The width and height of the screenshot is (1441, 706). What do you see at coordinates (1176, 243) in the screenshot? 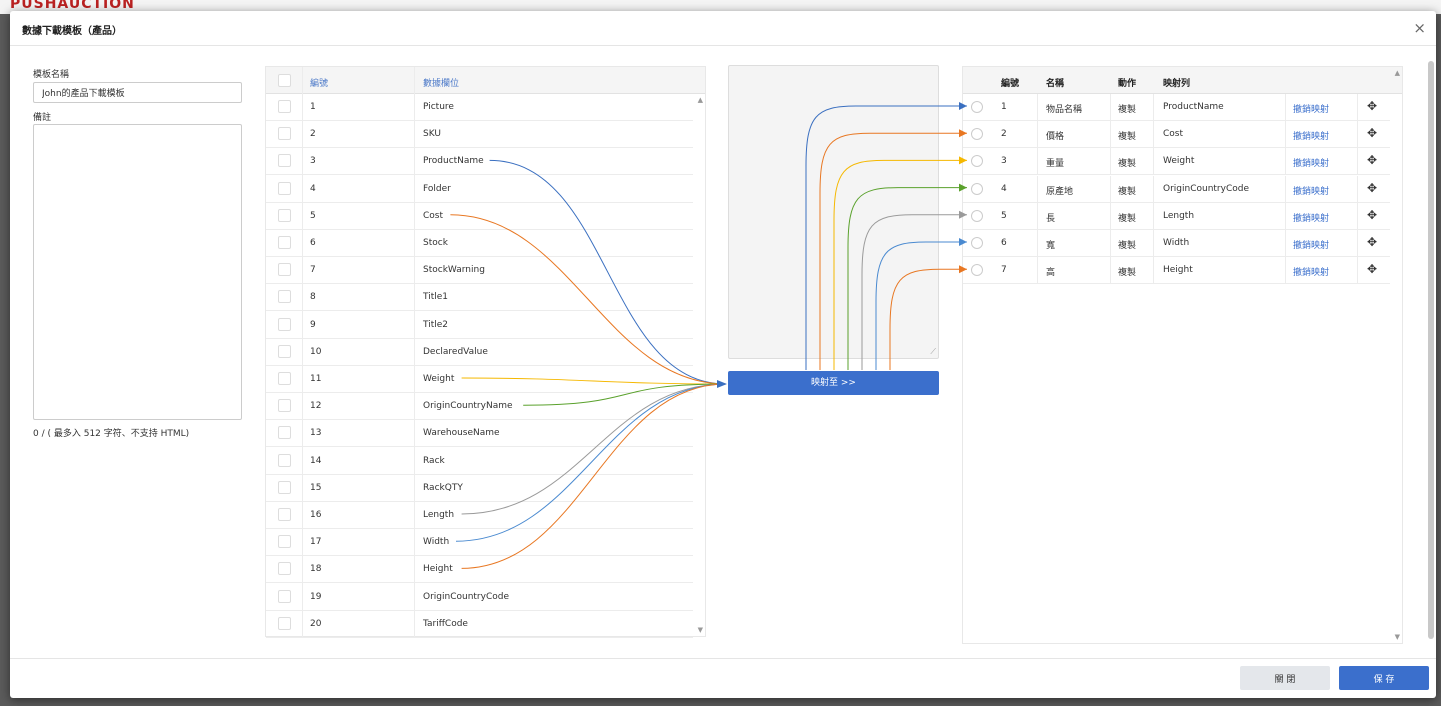
I see `table-row: 6 寬 複製 Width 撤銷映射 ✥` at bounding box center [1176, 243].